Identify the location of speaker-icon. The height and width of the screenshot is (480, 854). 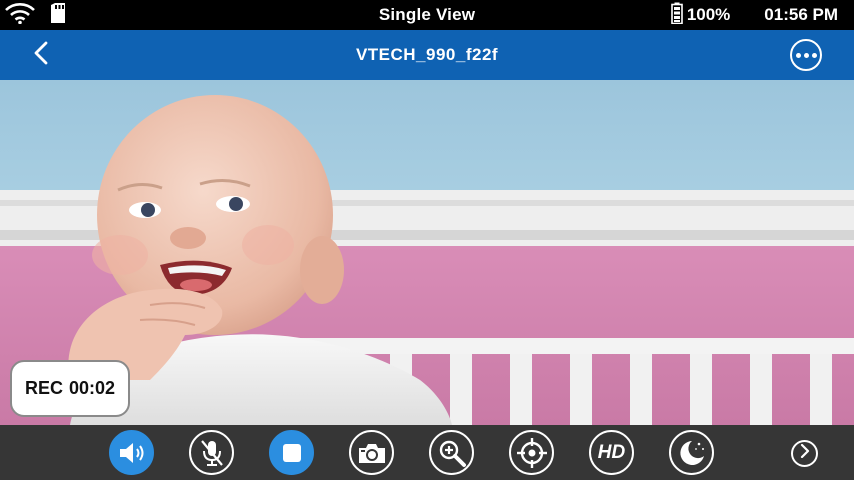
(132, 453).